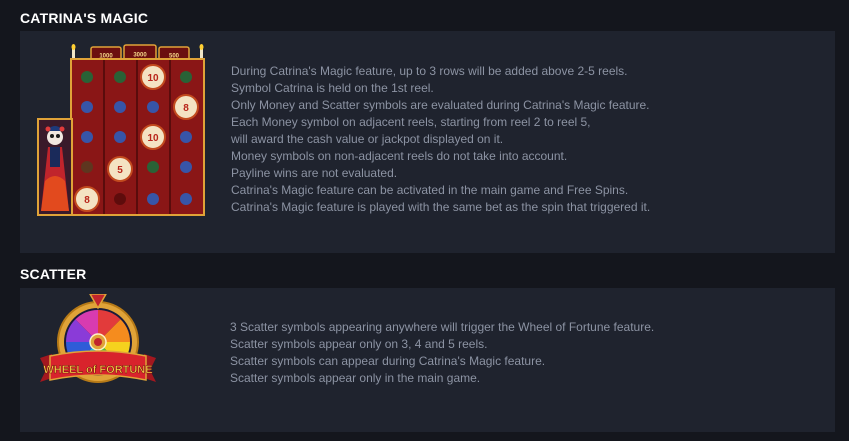  What do you see at coordinates (98, 338) in the screenshot?
I see `wheel-of-fortune-scatter-image: WHEEL of FORTUNE` at bounding box center [98, 338].